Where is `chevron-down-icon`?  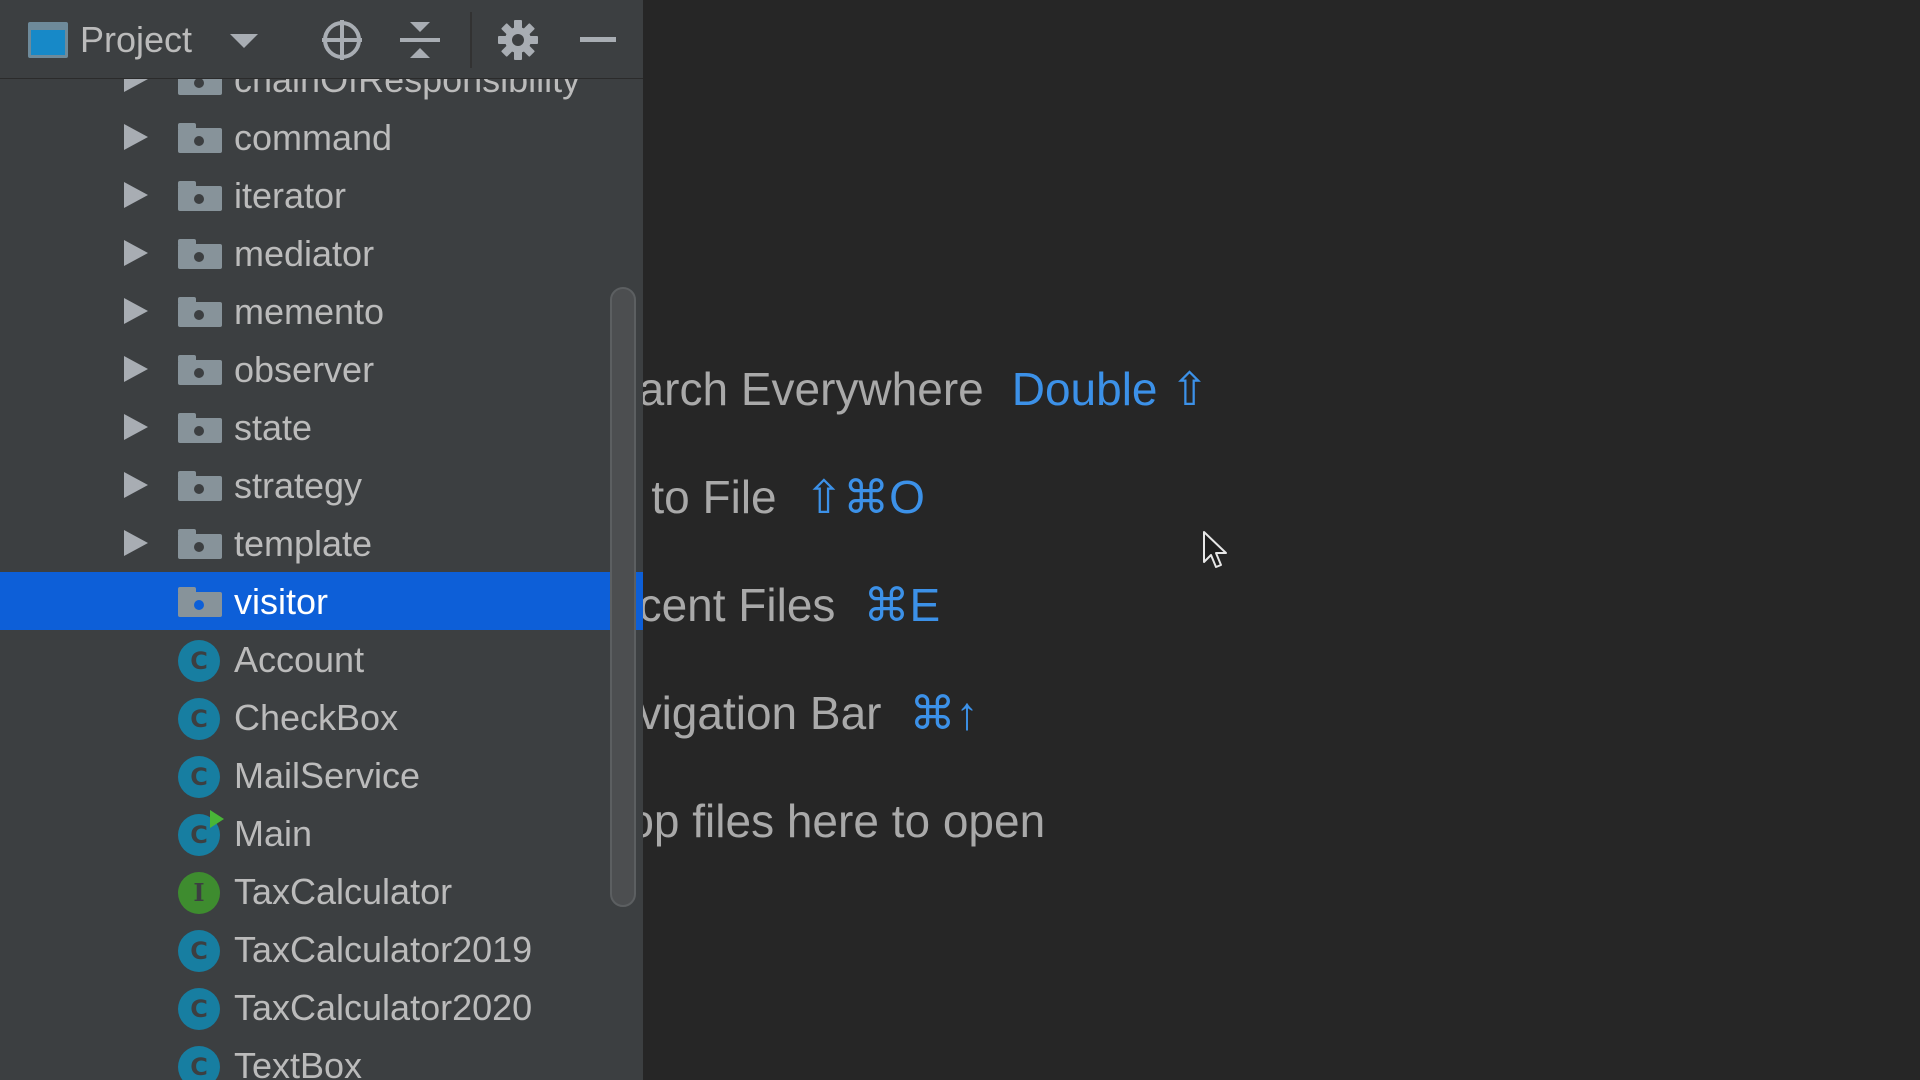
chevron-down-icon is located at coordinates (244, 40).